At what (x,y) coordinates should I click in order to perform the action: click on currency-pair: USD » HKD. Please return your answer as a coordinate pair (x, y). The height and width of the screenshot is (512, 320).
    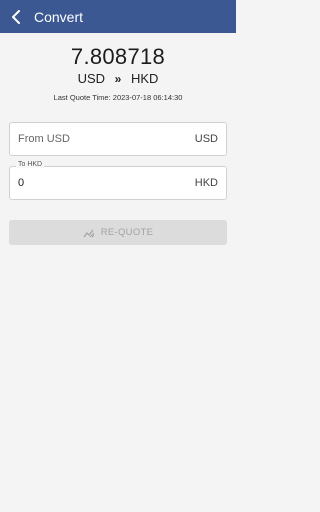
    Looking at the image, I should click on (118, 78).